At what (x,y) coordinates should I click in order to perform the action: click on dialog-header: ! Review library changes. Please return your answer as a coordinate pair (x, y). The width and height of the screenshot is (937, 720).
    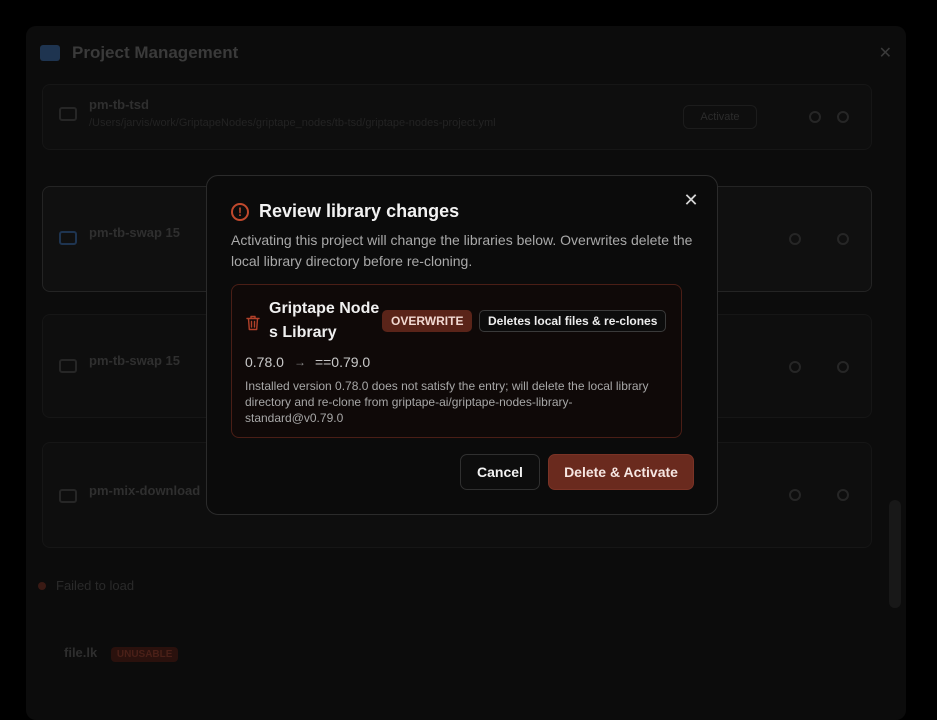
    Looking at the image, I should click on (345, 211).